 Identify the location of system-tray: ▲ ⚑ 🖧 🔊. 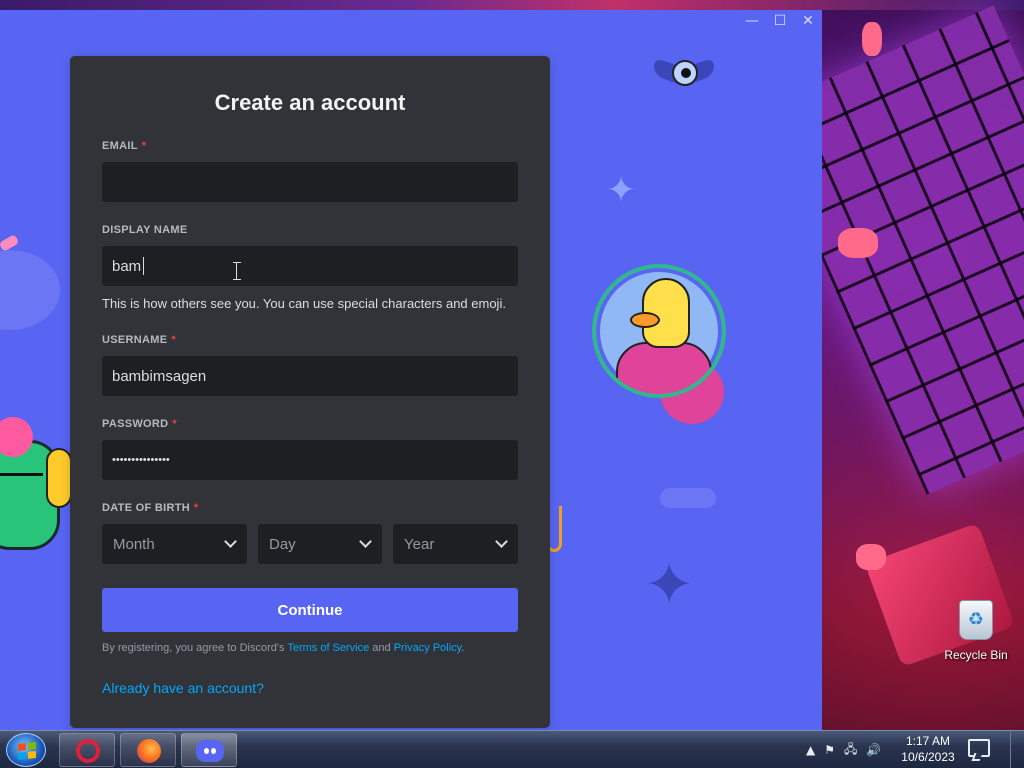
(848, 749).